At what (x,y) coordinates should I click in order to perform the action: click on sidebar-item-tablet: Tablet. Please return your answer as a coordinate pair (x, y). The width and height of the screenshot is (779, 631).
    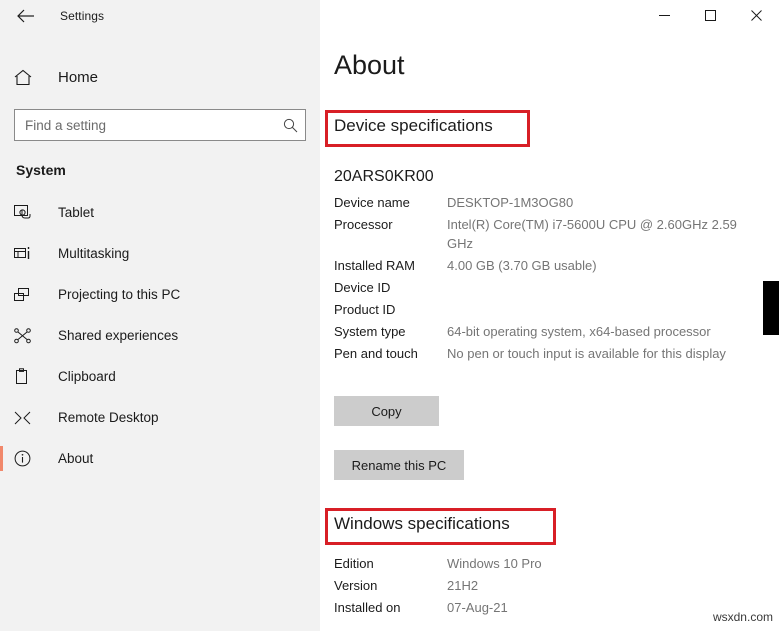
    Looking at the image, I should click on (160, 212).